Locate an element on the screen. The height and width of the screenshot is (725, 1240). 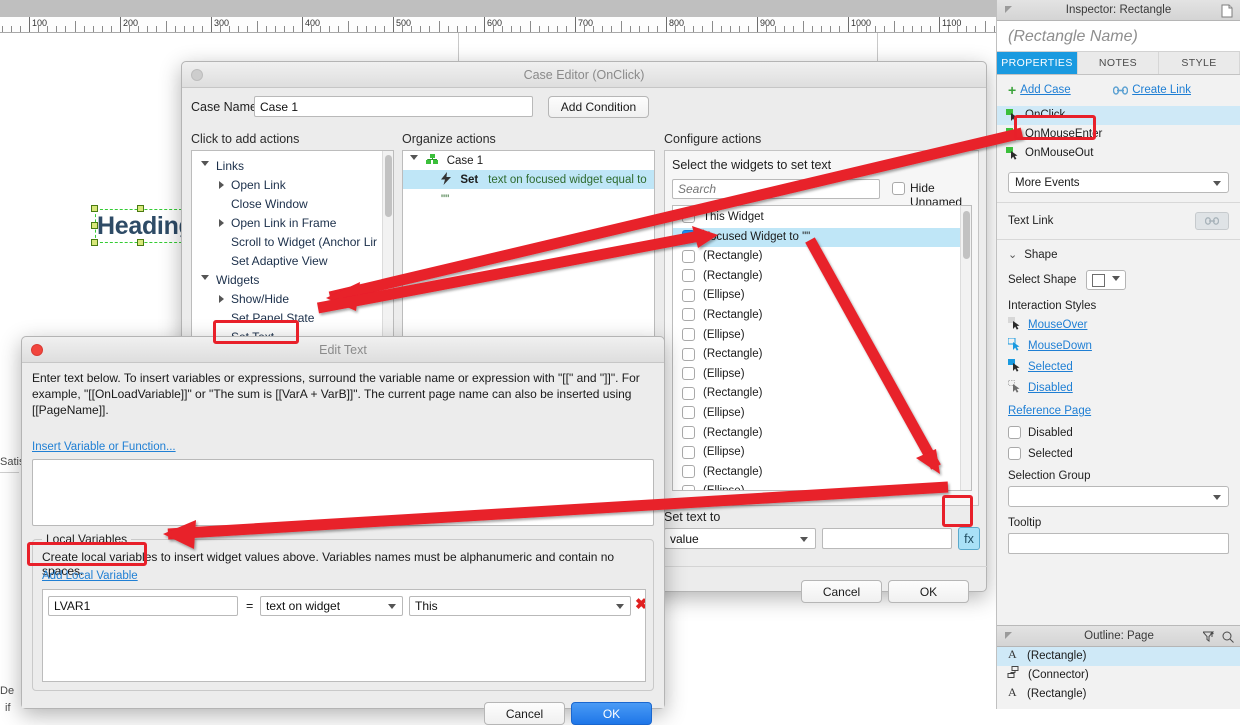
widget-list-row: This Widget is located at coordinates (822, 218).